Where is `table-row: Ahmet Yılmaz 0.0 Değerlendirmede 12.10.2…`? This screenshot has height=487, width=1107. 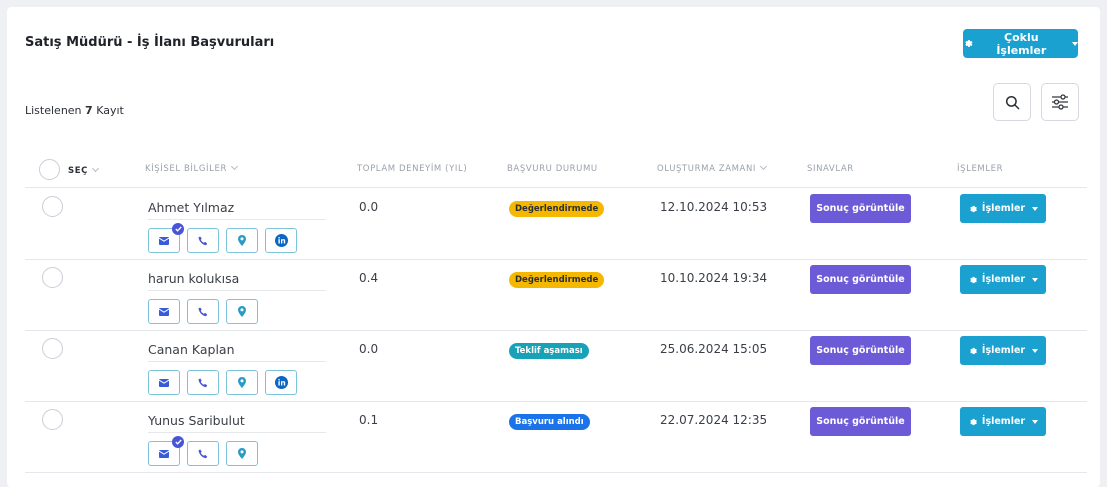 table-row: Ahmet Yılmaz 0.0 Değerlendirmede 12.10.2… is located at coordinates (553, 223).